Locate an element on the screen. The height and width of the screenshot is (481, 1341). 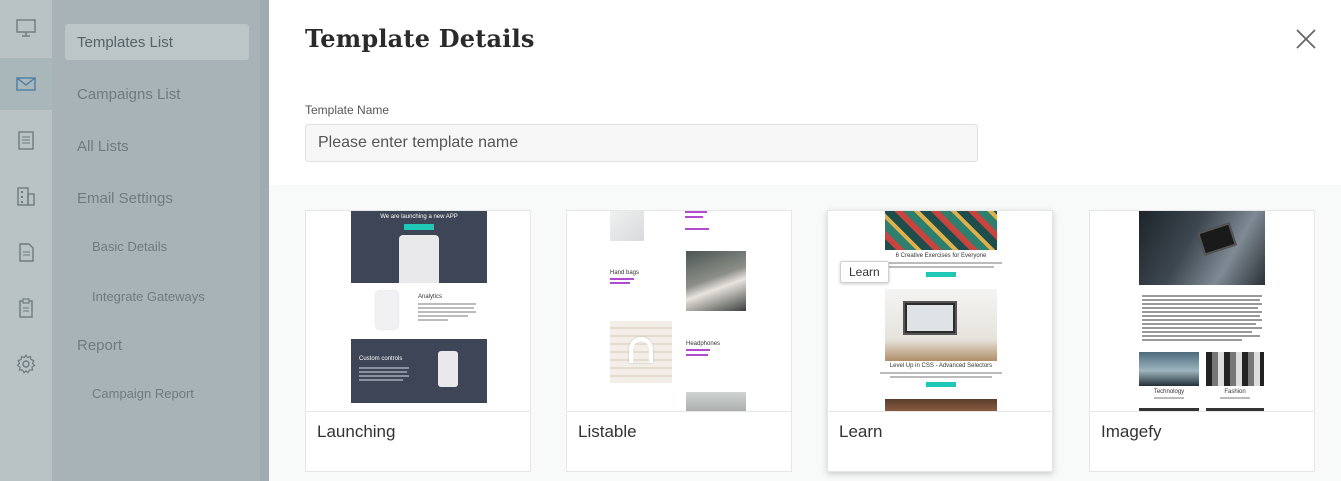
sidebar-item-templates-list: Templates List is located at coordinates (157, 42).